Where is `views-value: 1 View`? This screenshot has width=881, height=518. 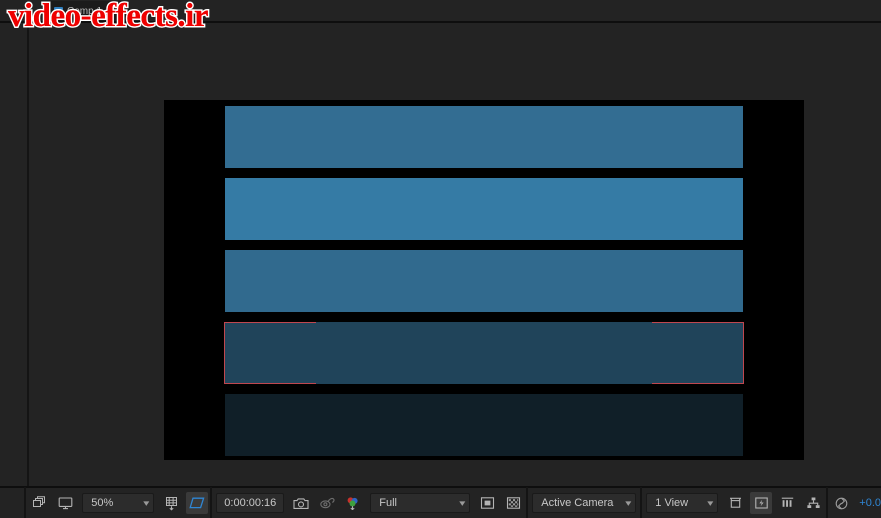 views-value: 1 View is located at coordinates (672, 503).